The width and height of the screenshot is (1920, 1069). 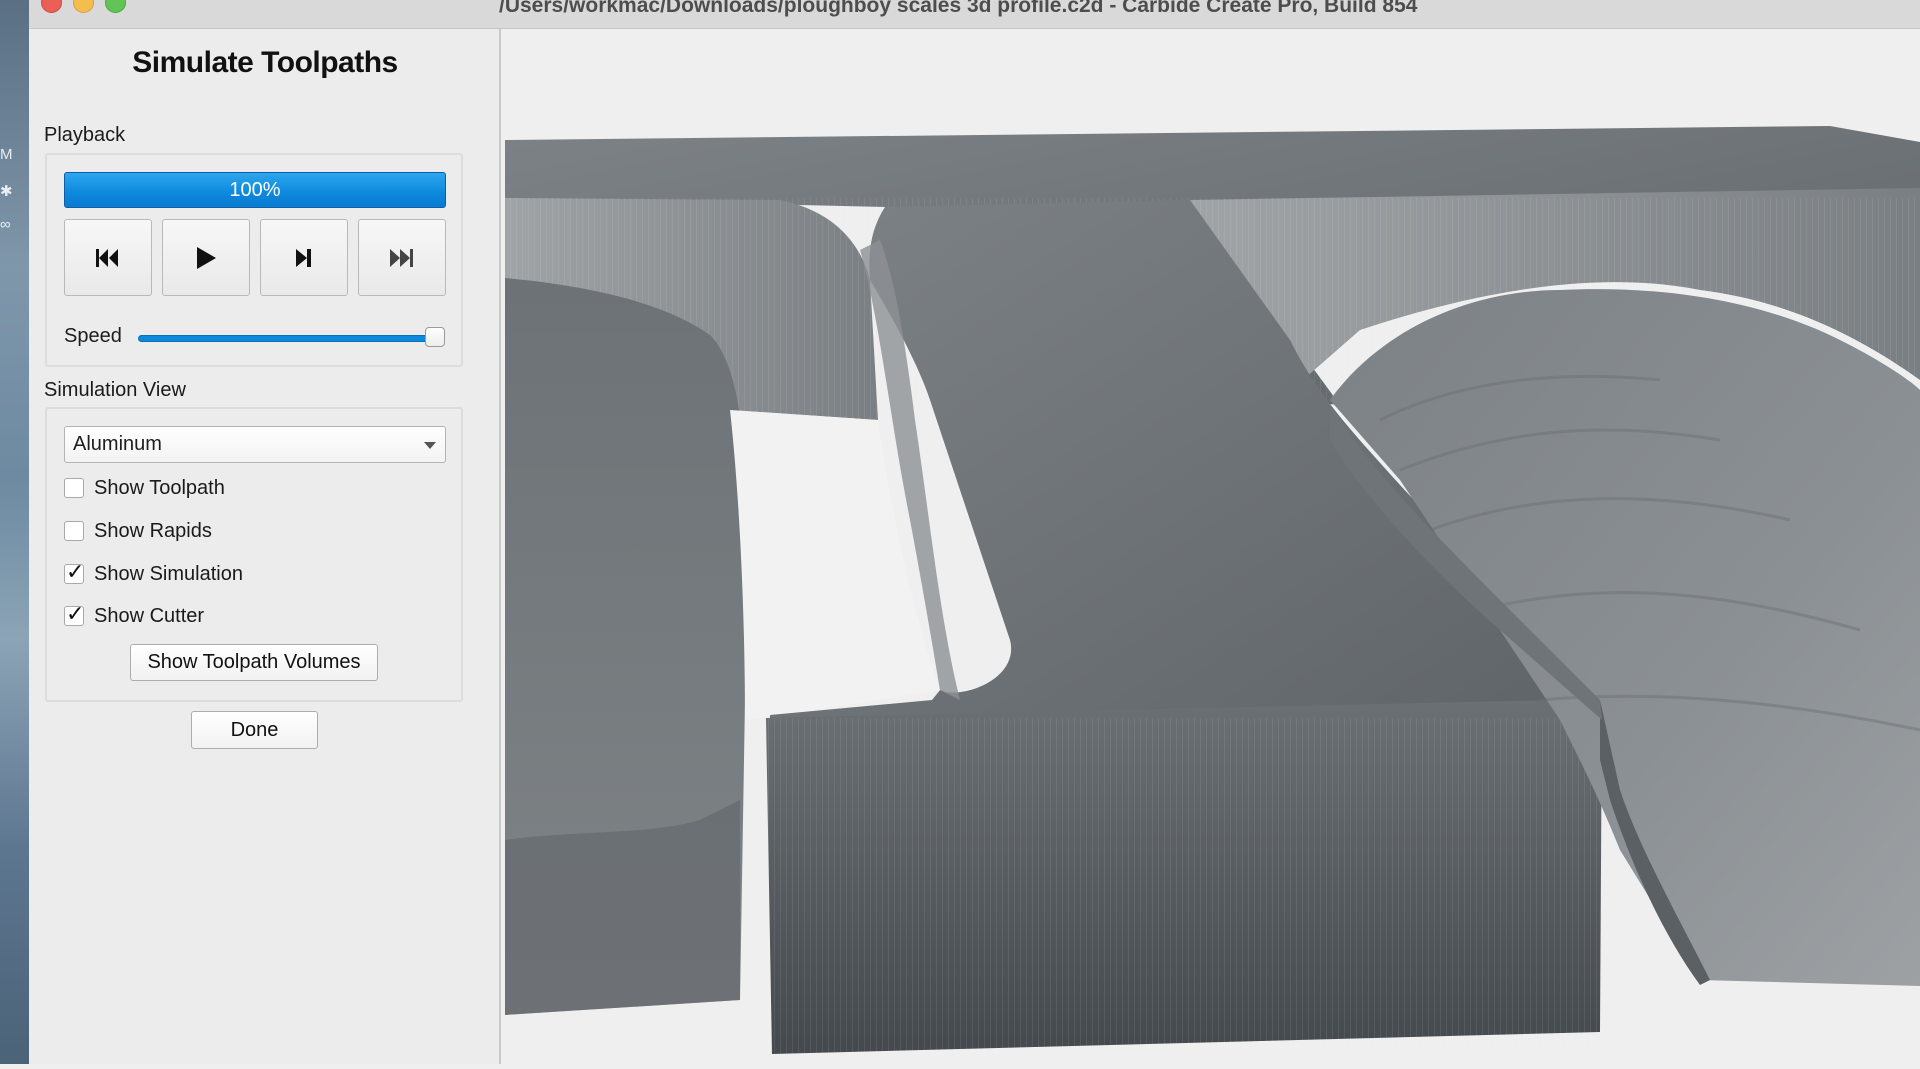 I want to click on speed-label: Speed, so click(x=93, y=336).